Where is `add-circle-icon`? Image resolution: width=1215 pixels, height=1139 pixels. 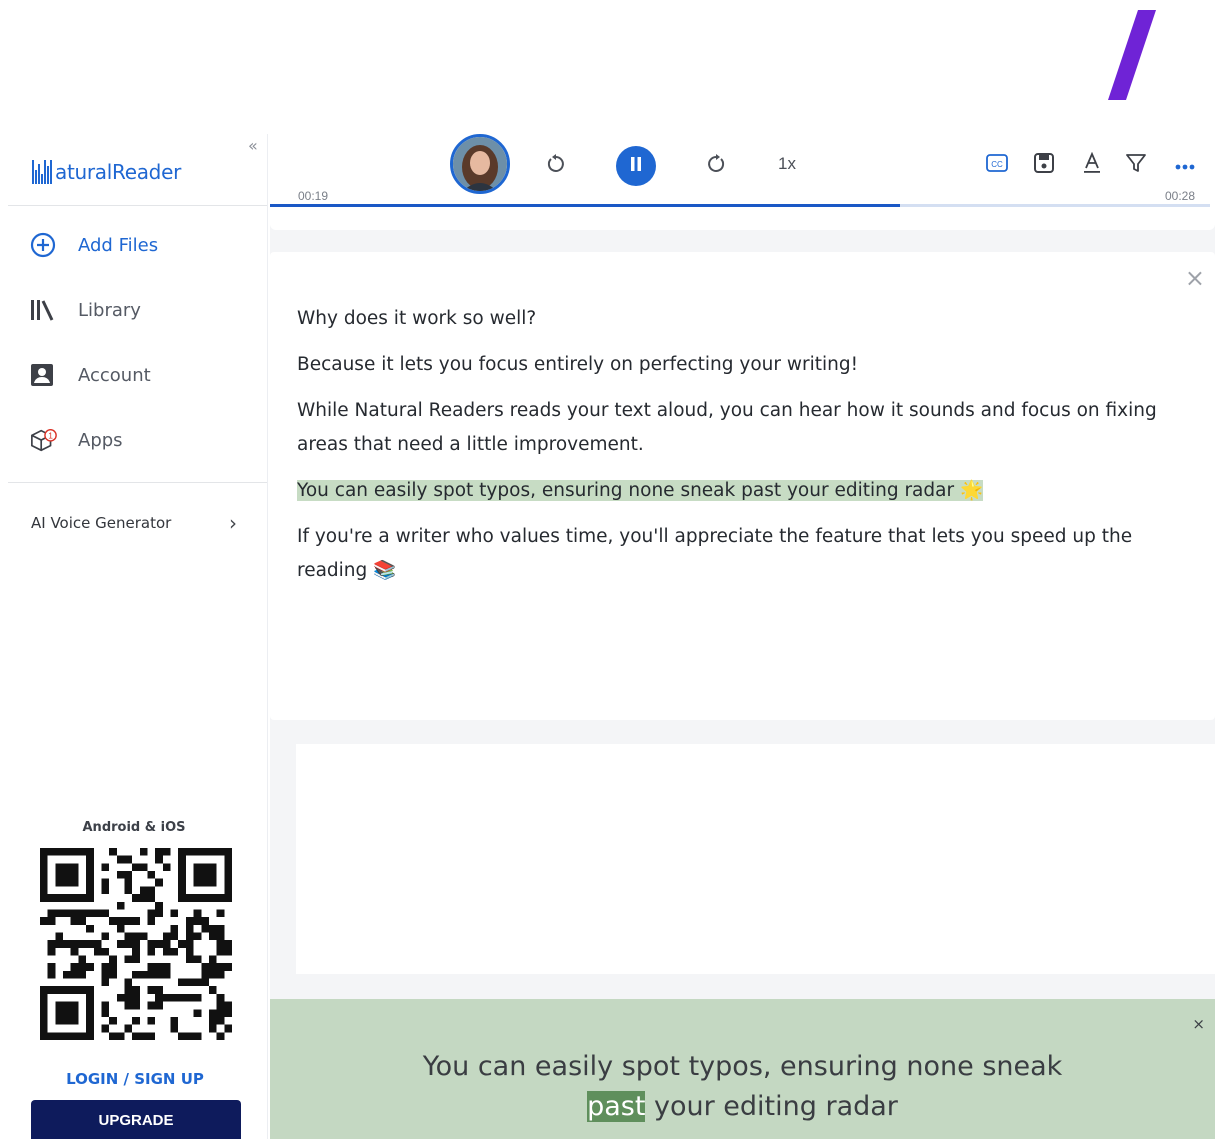
add-circle-icon is located at coordinates (44, 245).